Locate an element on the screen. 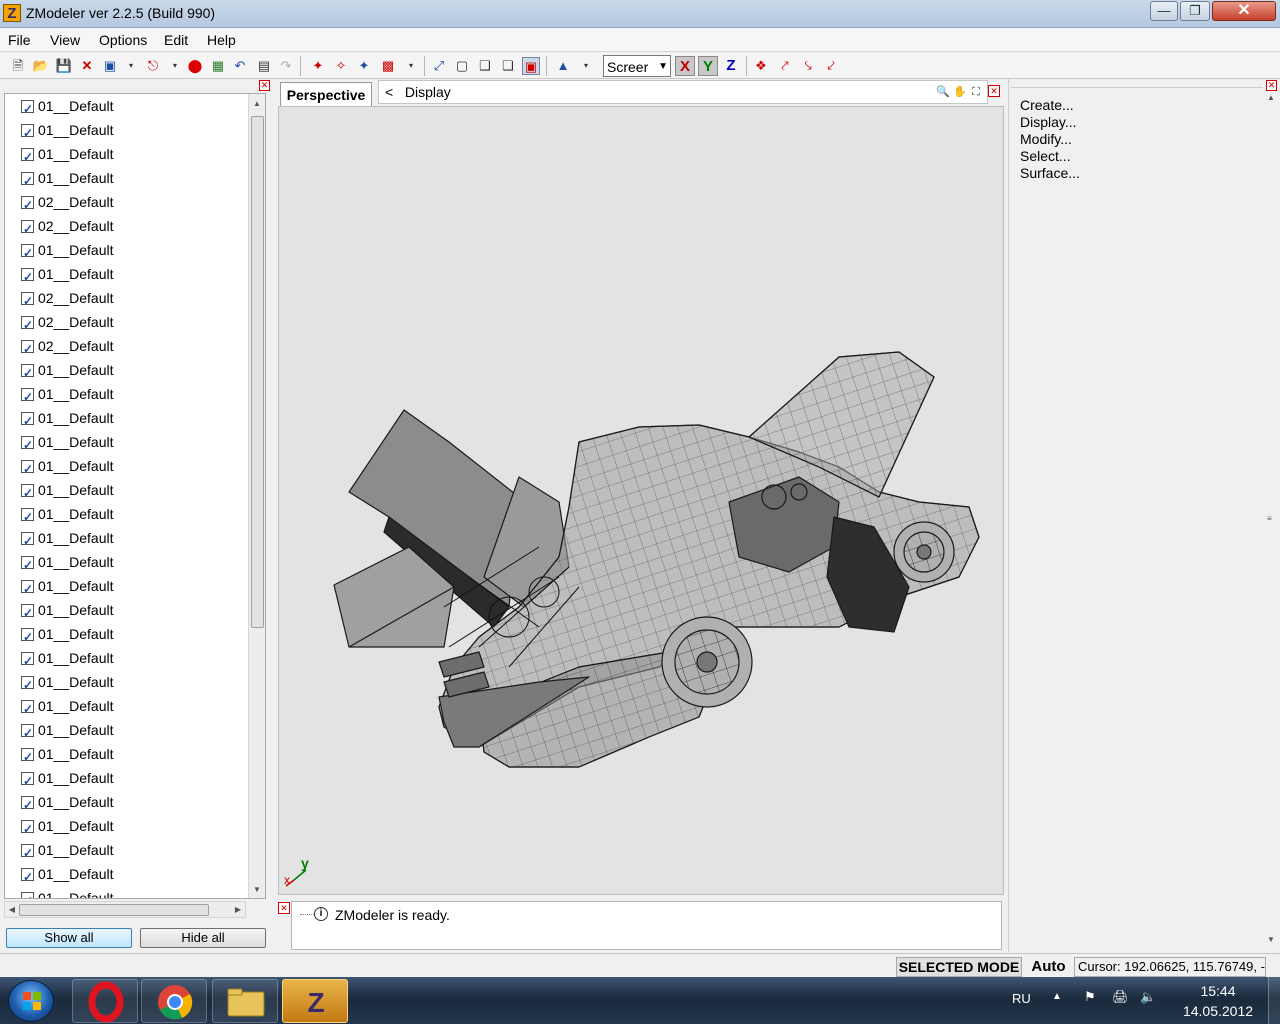  minimize-button: — is located at coordinates (1164, 11).